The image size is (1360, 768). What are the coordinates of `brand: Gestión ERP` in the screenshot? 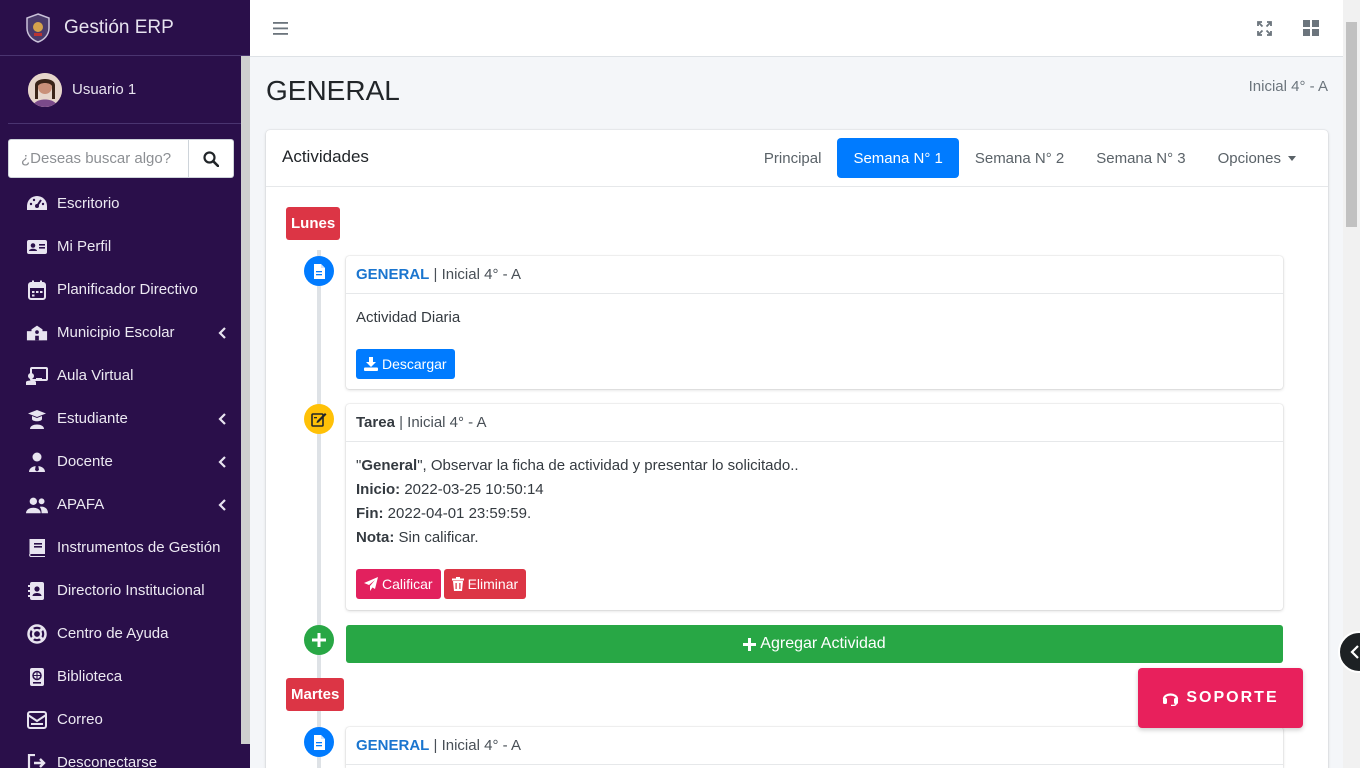 It's located at (125, 28).